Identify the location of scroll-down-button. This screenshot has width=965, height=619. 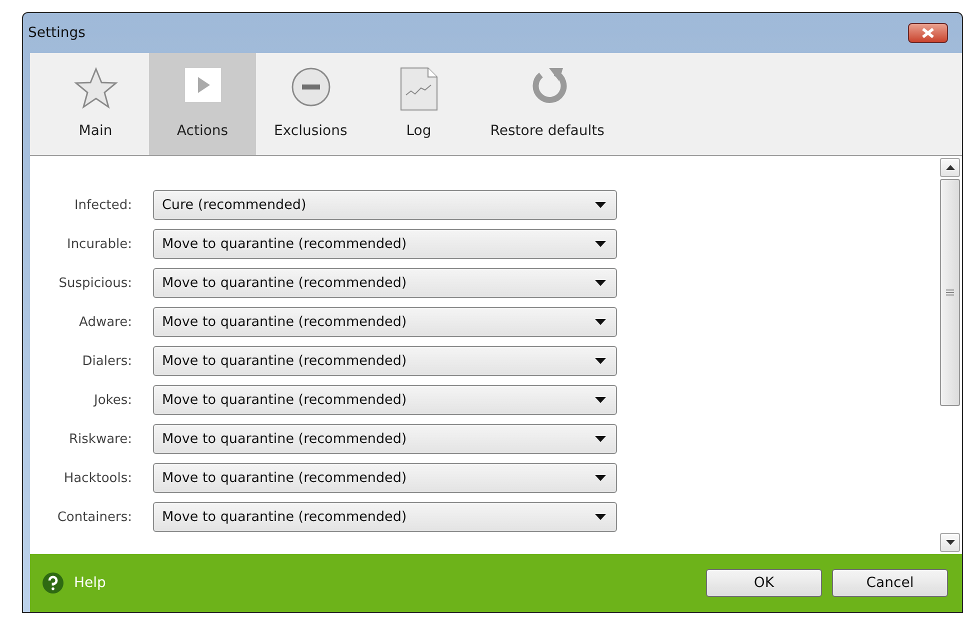
(950, 542).